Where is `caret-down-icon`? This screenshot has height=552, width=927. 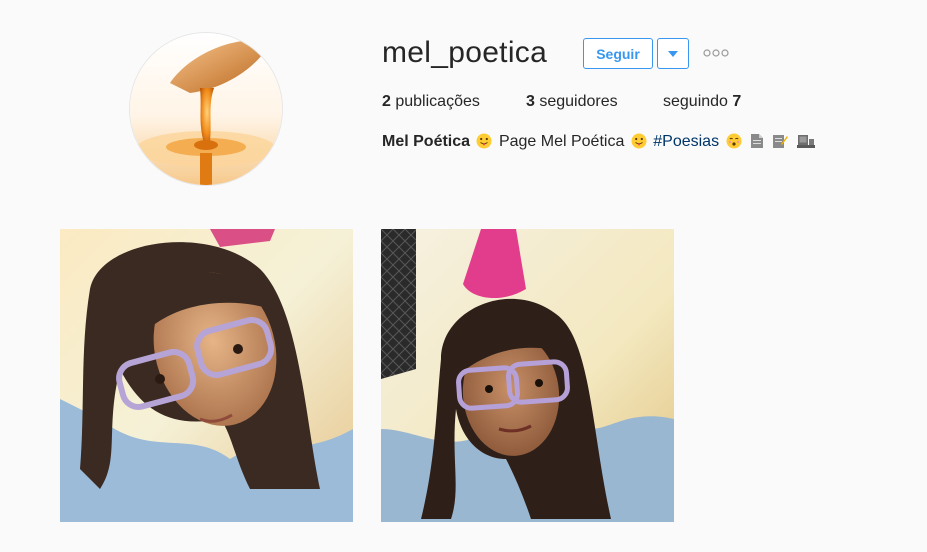
caret-down-icon is located at coordinates (673, 53).